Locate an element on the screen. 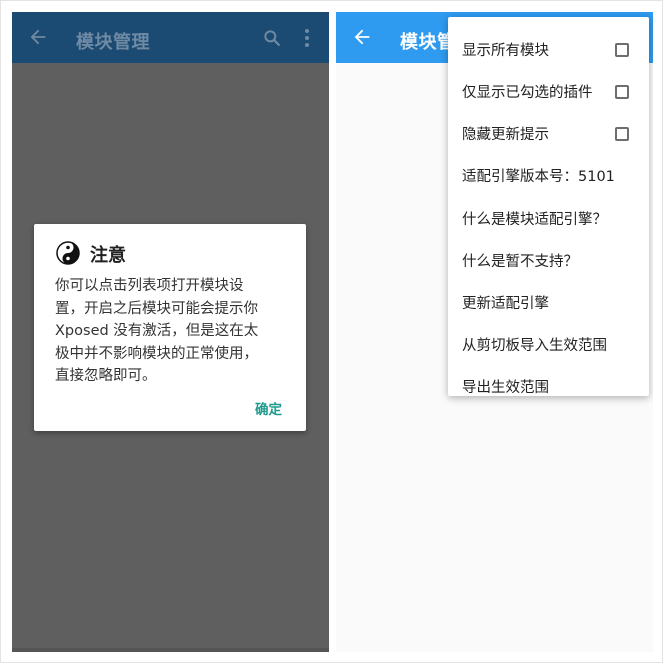 The width and height of the screenshot is (665, 665). menu-item-label: 导出生效范围 is located at coordinates (505, 388).